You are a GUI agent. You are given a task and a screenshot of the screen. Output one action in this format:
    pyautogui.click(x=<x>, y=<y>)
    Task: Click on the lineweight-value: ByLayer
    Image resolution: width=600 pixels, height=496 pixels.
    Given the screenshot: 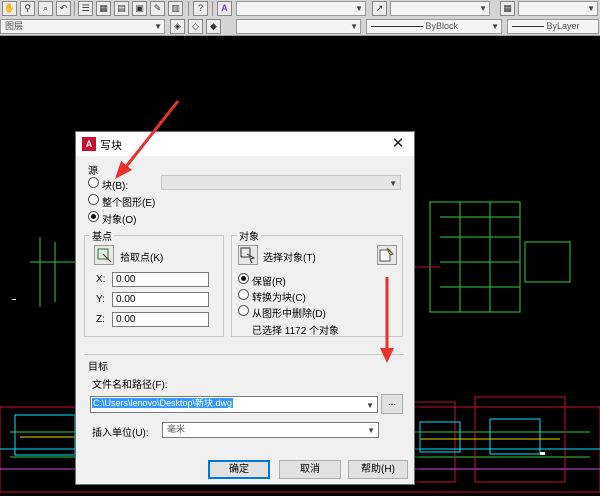 What is the action you would take?
    pyautogui.click(x=563, y=26)
    